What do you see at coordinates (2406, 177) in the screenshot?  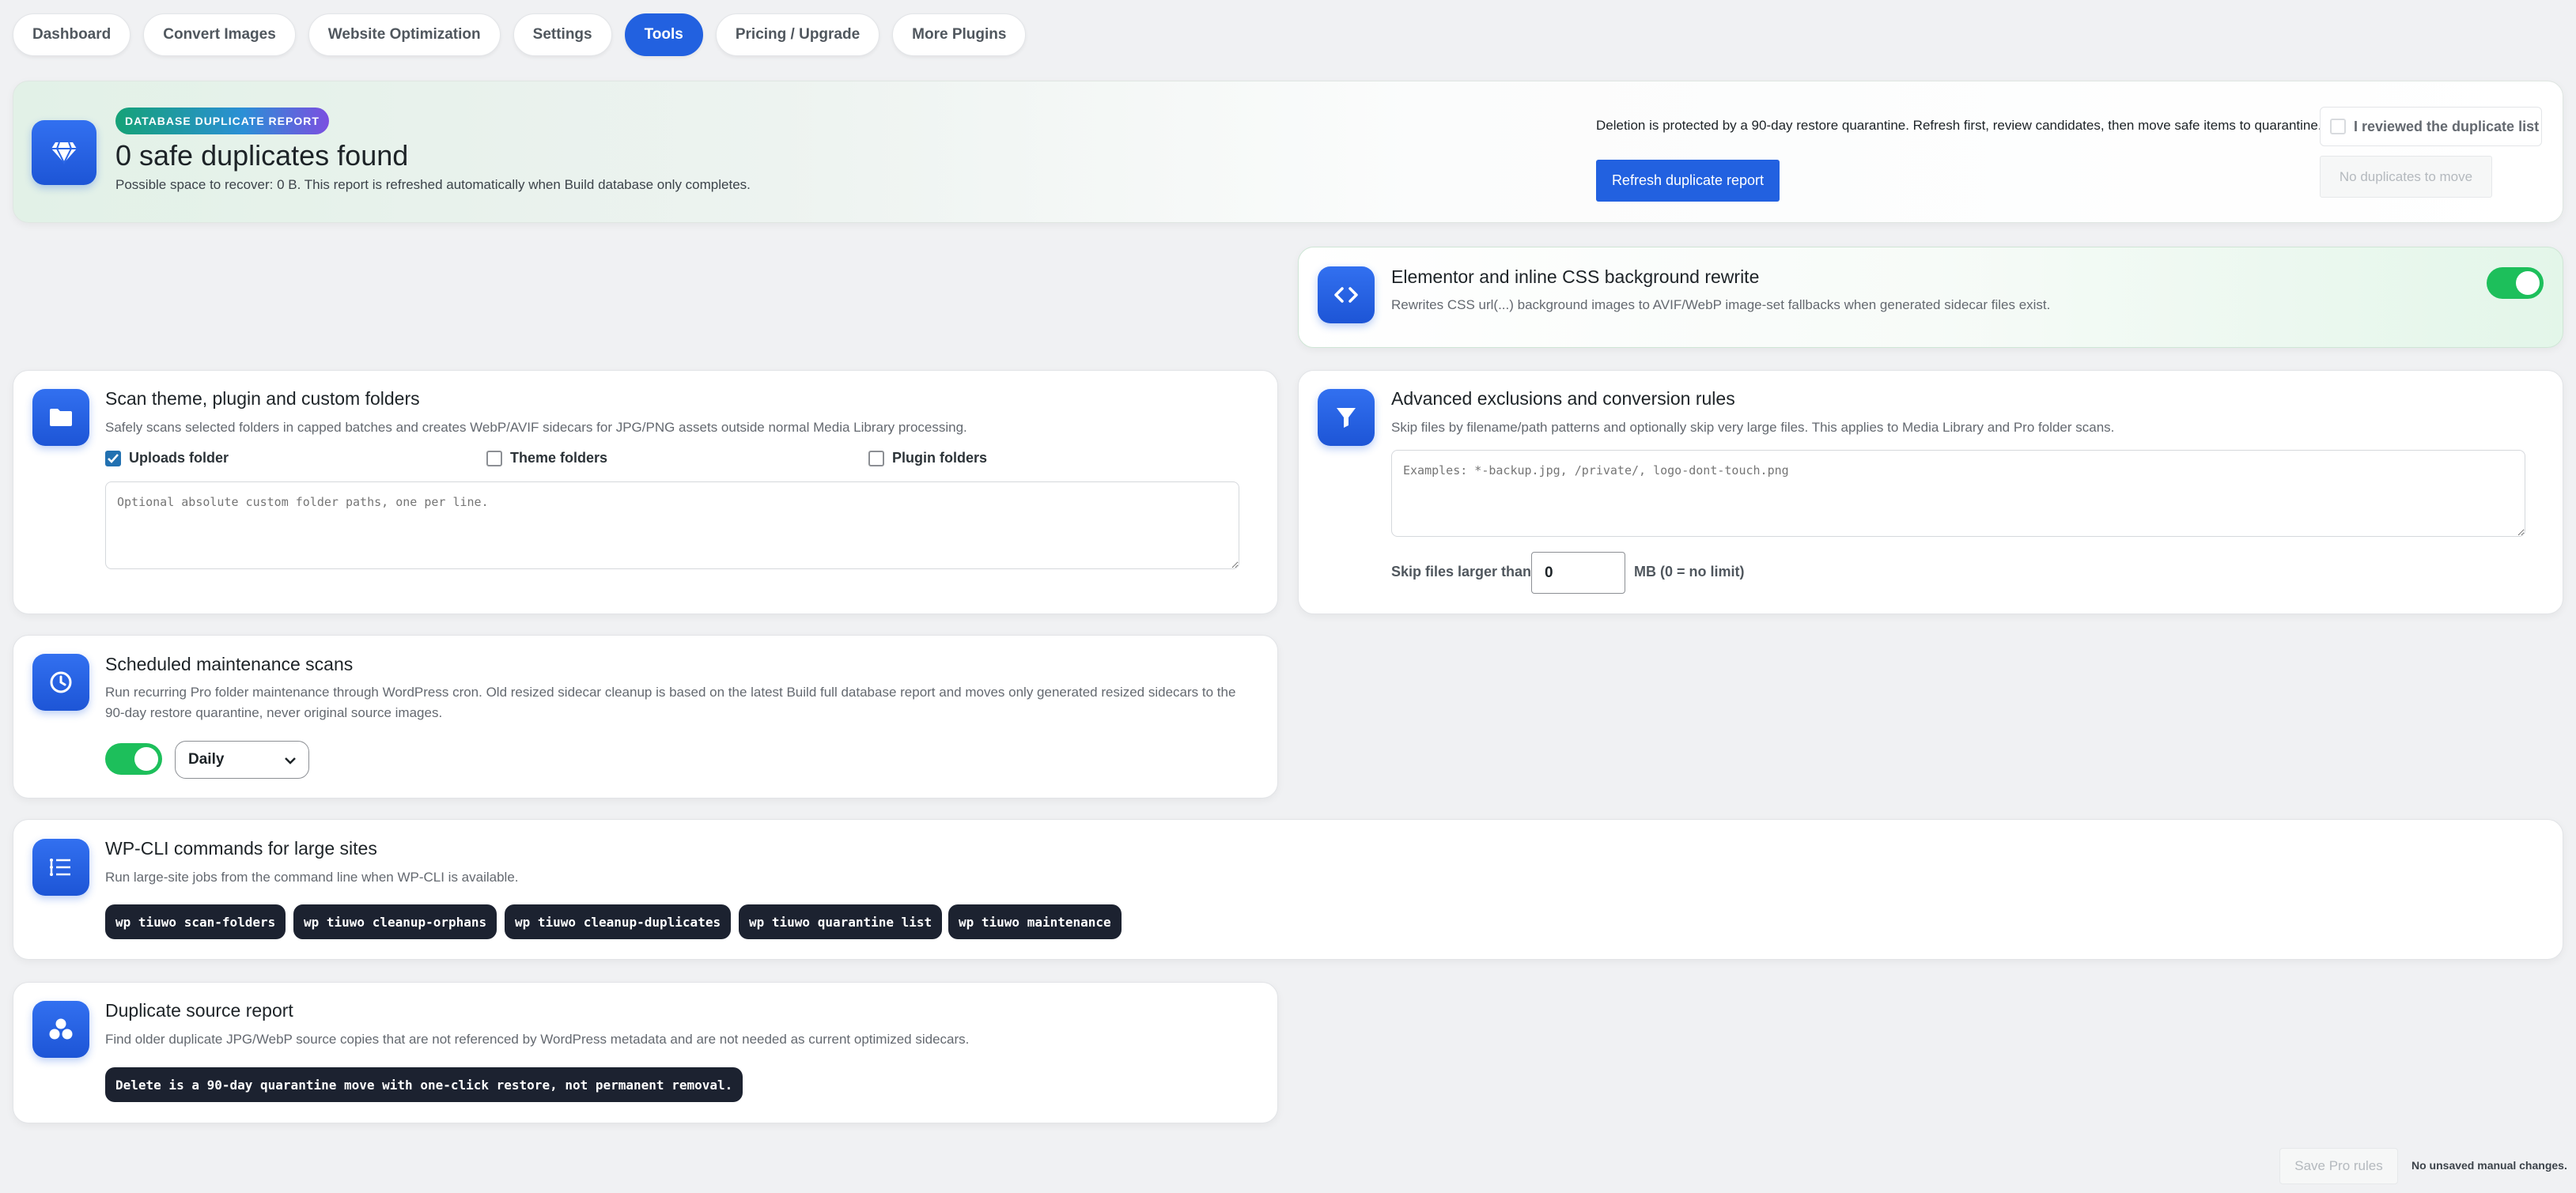 I see `move-duplicates-button: No duplicates to move` at bounding box center [2406, 177].